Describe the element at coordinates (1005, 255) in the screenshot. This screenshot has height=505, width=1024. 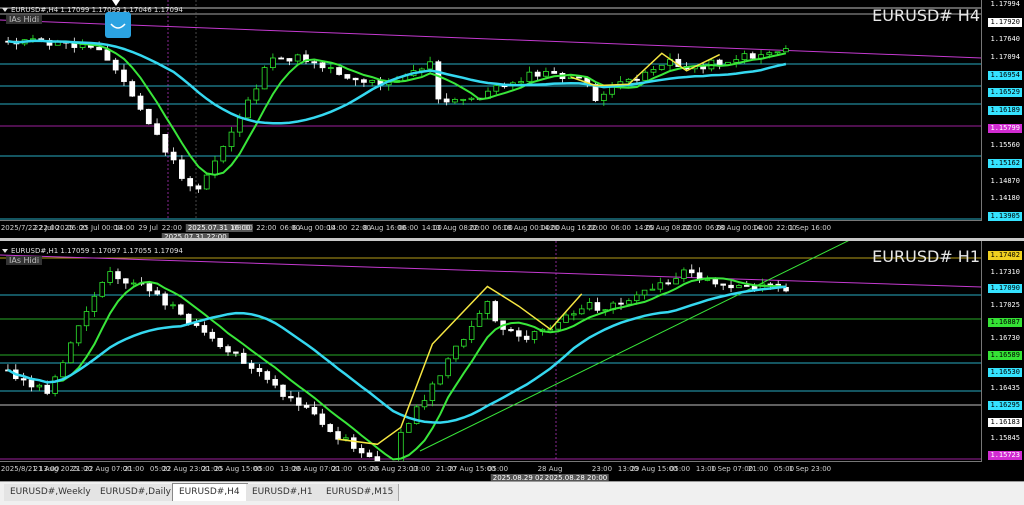
I see `price-label: 1.17402` at that location.